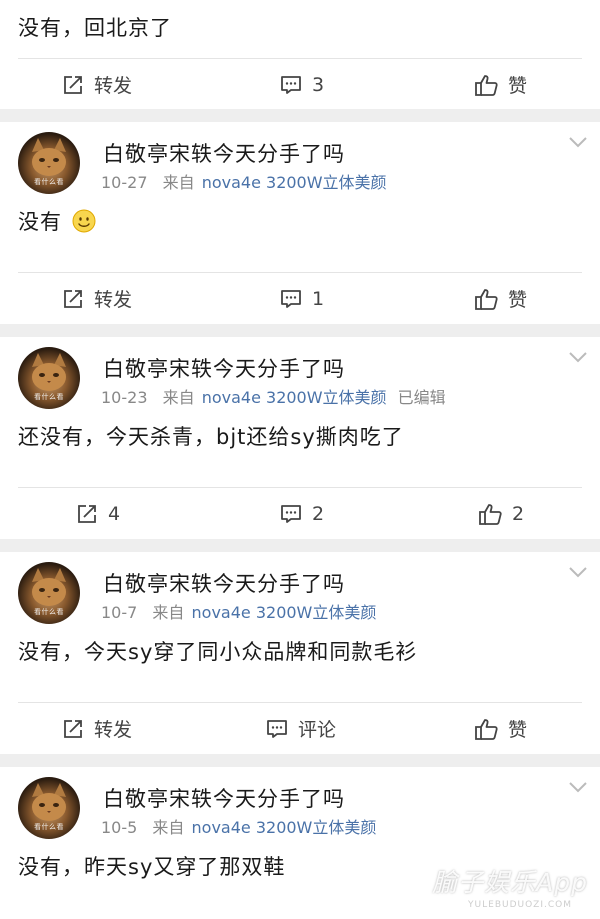  I want to click on post-text: 没有，今天sy穿了同小众品牌和同款毛衫, so click(218, 652).